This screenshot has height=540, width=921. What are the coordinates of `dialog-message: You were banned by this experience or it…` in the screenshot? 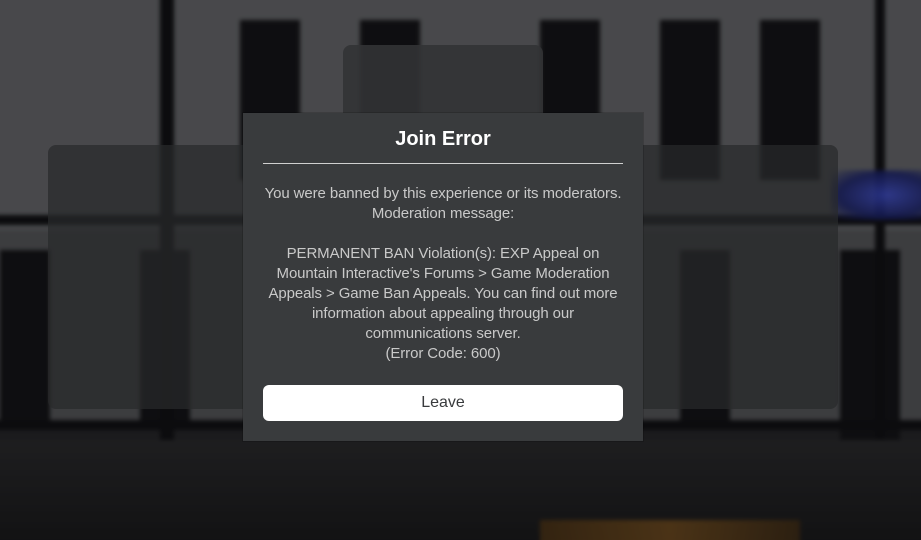 It's located at (443, 273).